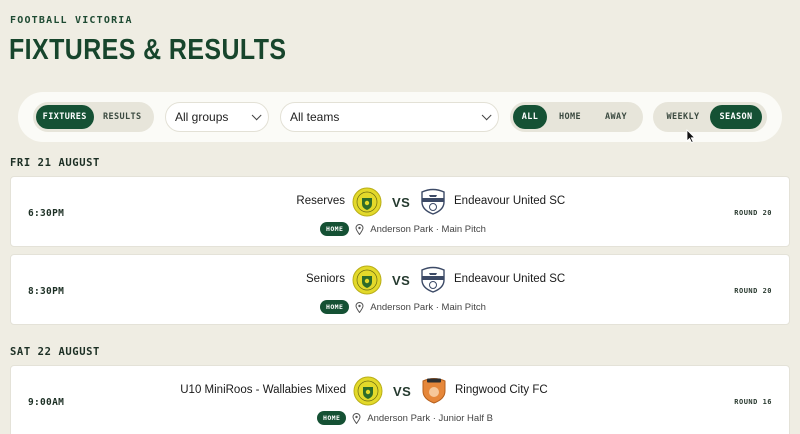 This screenshot has width=800, height=434. What do you see at coordinates (55, 352) in the screenshot?
I see `date-heading: SAT 22 AUGUST` at bounding box center [55, 352].